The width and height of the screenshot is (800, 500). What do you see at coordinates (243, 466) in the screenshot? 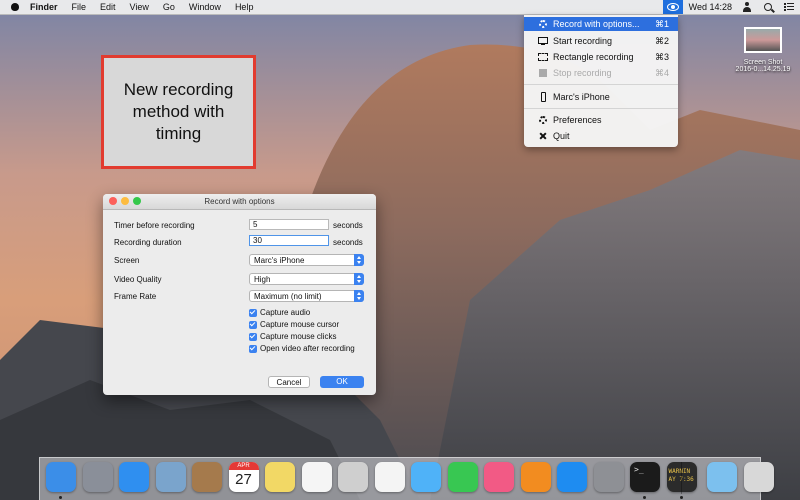
I see `calendar-month: APR` at bounding box center [243, 466].